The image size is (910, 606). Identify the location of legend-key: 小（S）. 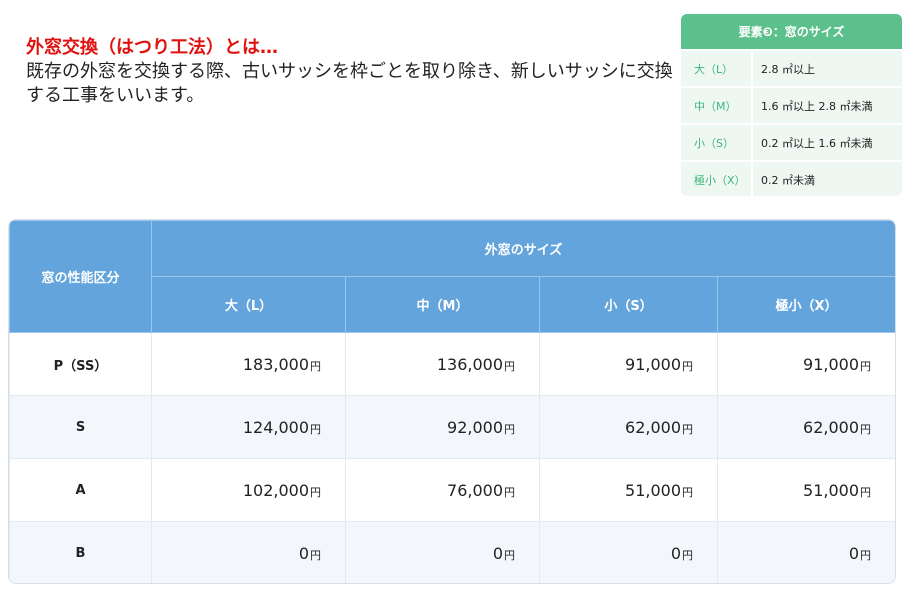
(717, 142).